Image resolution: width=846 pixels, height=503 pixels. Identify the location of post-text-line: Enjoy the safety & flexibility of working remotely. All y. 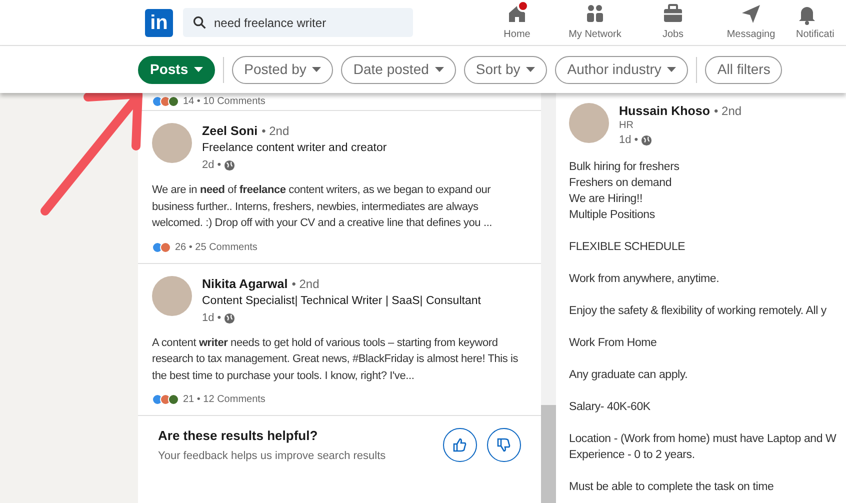
(698, 311).